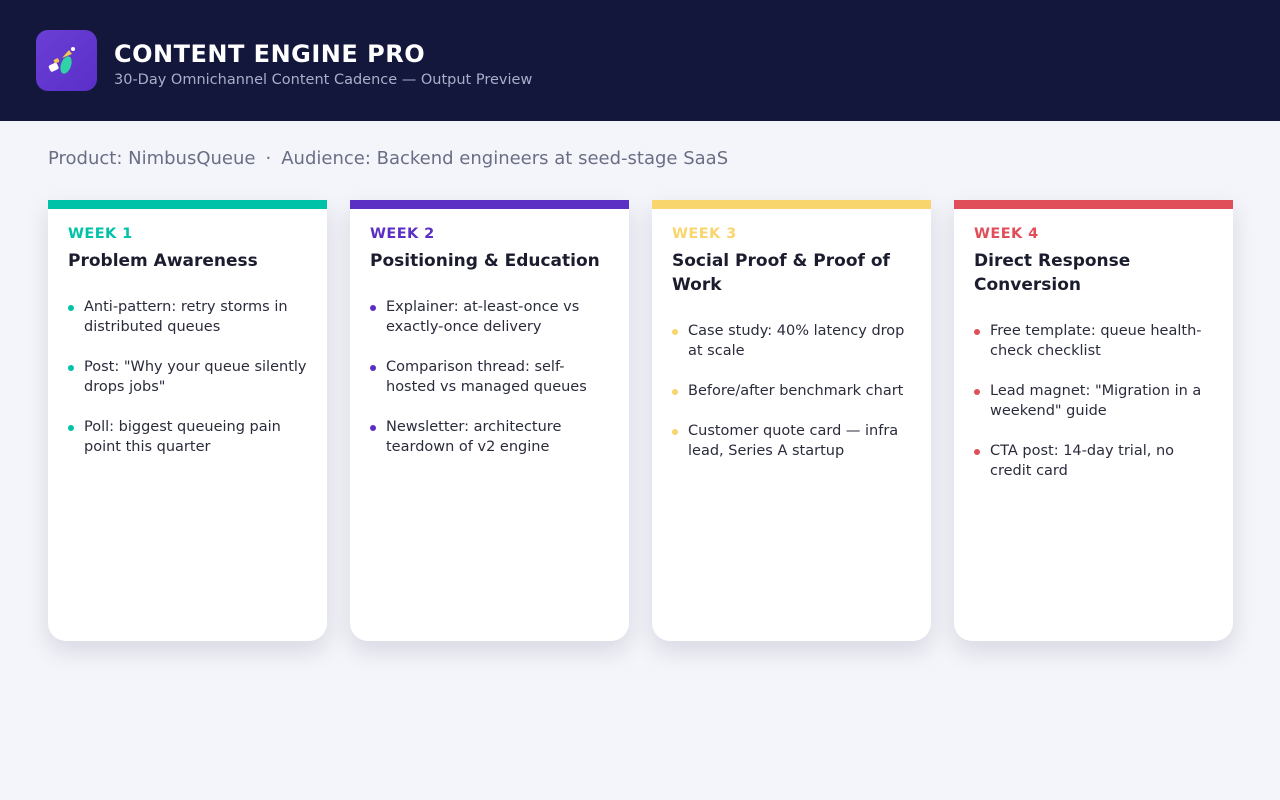 Image resolution: width=1280 pixels, height=800 pixels. I want to click on week-title: Problem Awareness, so click(163, 261).